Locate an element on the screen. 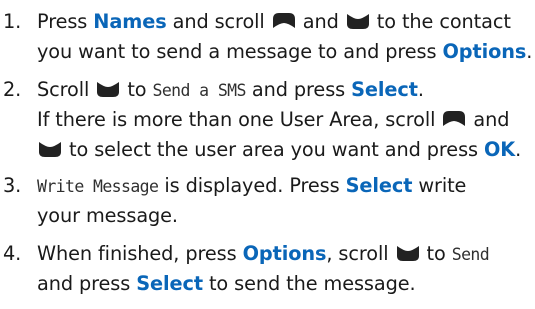 The height and width of the screenshot is (309, 535). step-text: to send the message. is located at coordinates (309, 283).